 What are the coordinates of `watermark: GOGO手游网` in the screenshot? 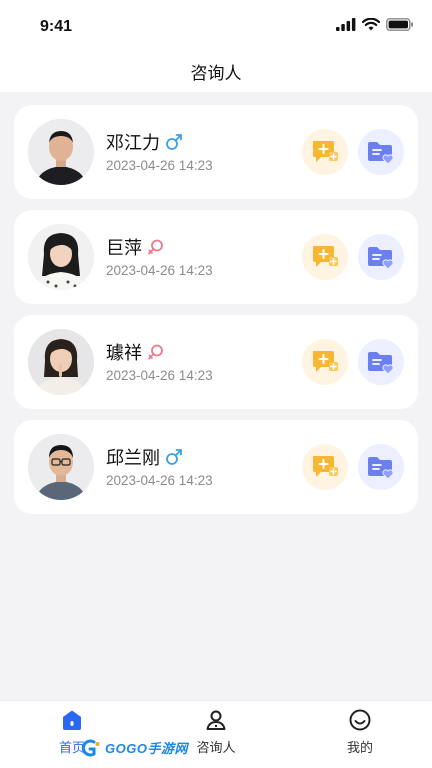 It's located at (134, 747).